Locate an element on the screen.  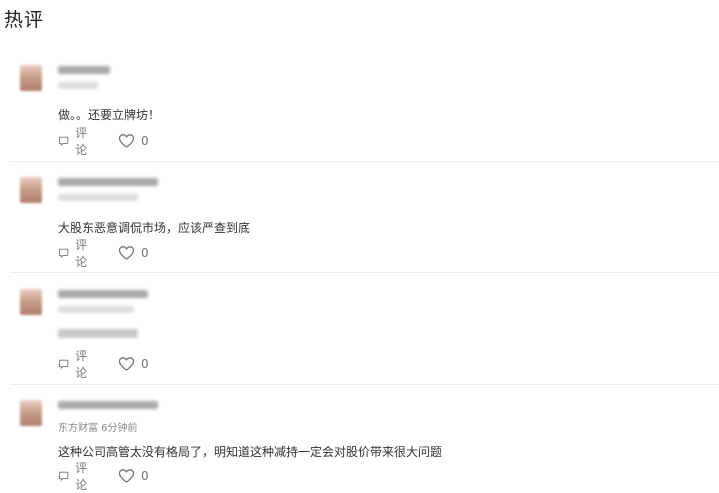
comment-text is located at coordinates (98, 333).